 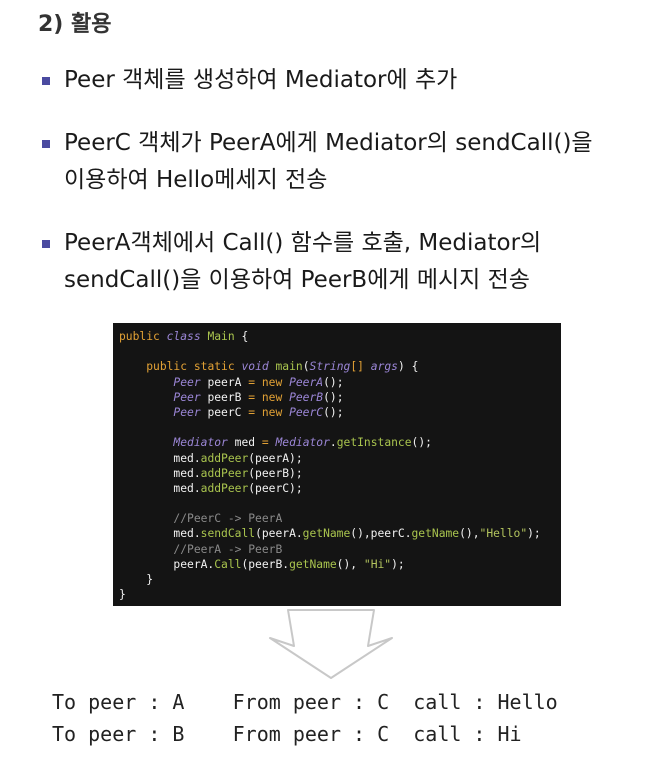 I want to click on code-line: med.addPeer(peerA);, so click(x=238, y=458).